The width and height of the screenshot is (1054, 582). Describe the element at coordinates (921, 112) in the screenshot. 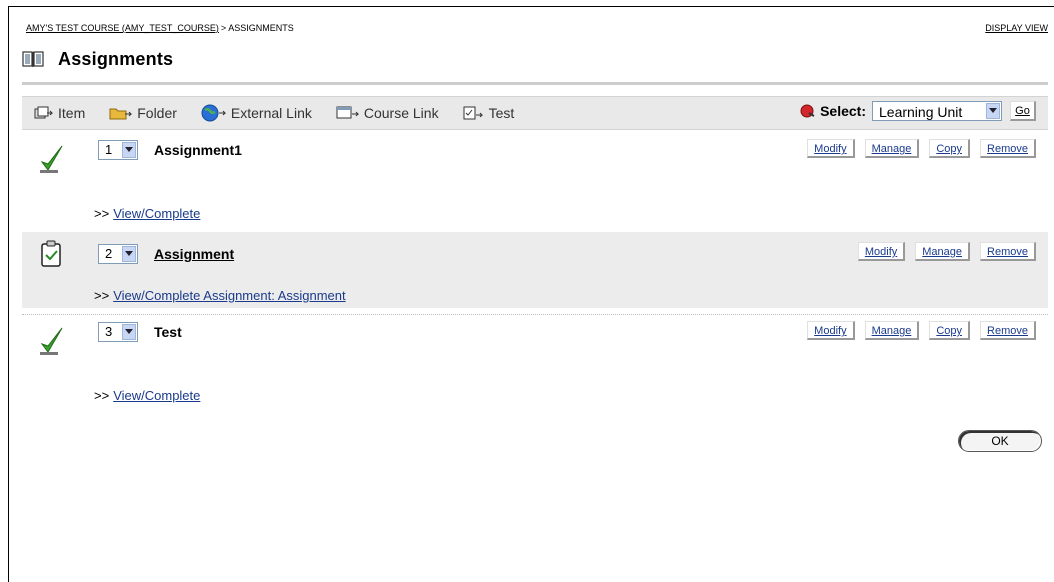

I see `content-type-select-value: Learning Unit` at that location.